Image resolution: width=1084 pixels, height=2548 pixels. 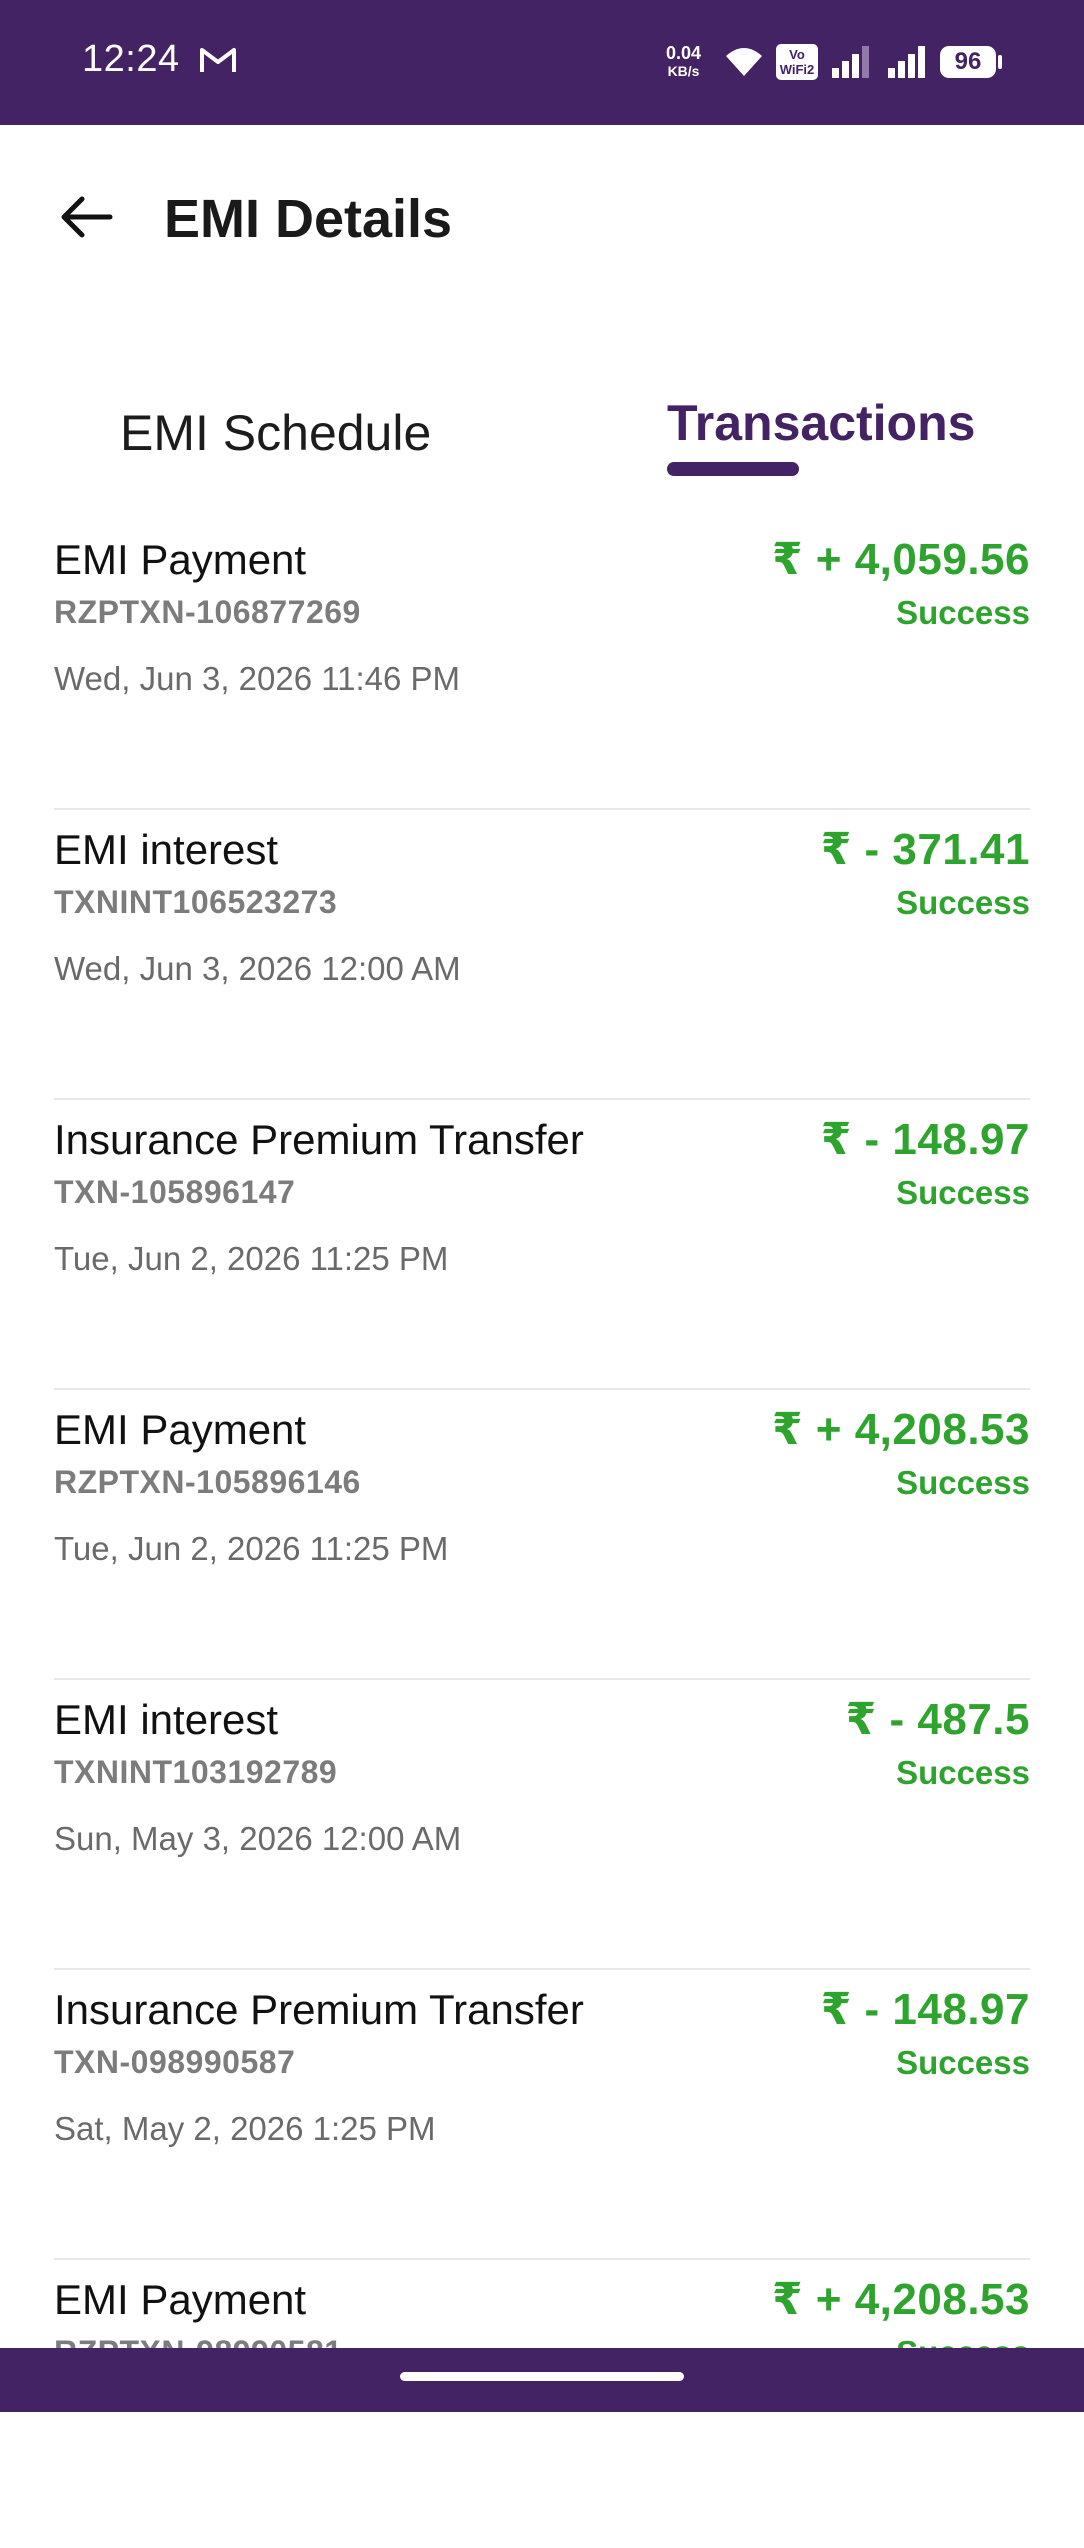 I want to click on home-gesture-handle, so click(x=542, y=2376).